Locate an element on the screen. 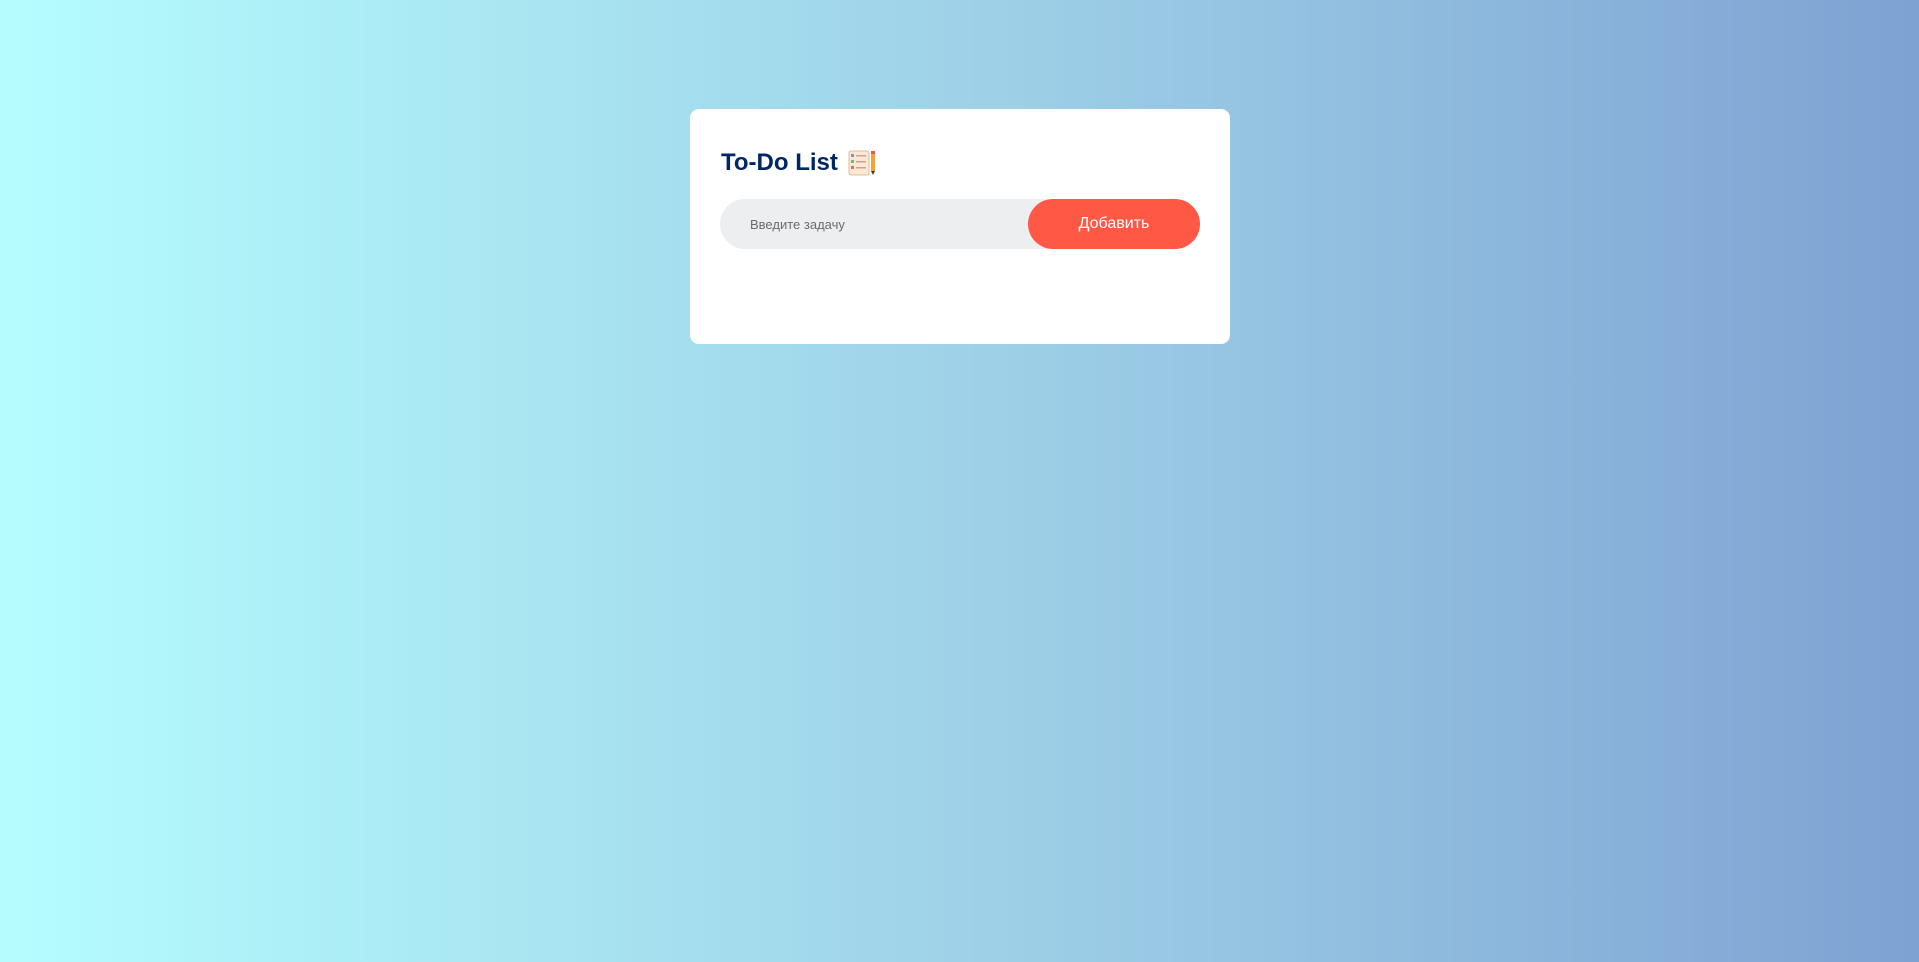 This screenshot has height=962, width=1919. notepad-checklist-icon is located at coordinates (862, 163).